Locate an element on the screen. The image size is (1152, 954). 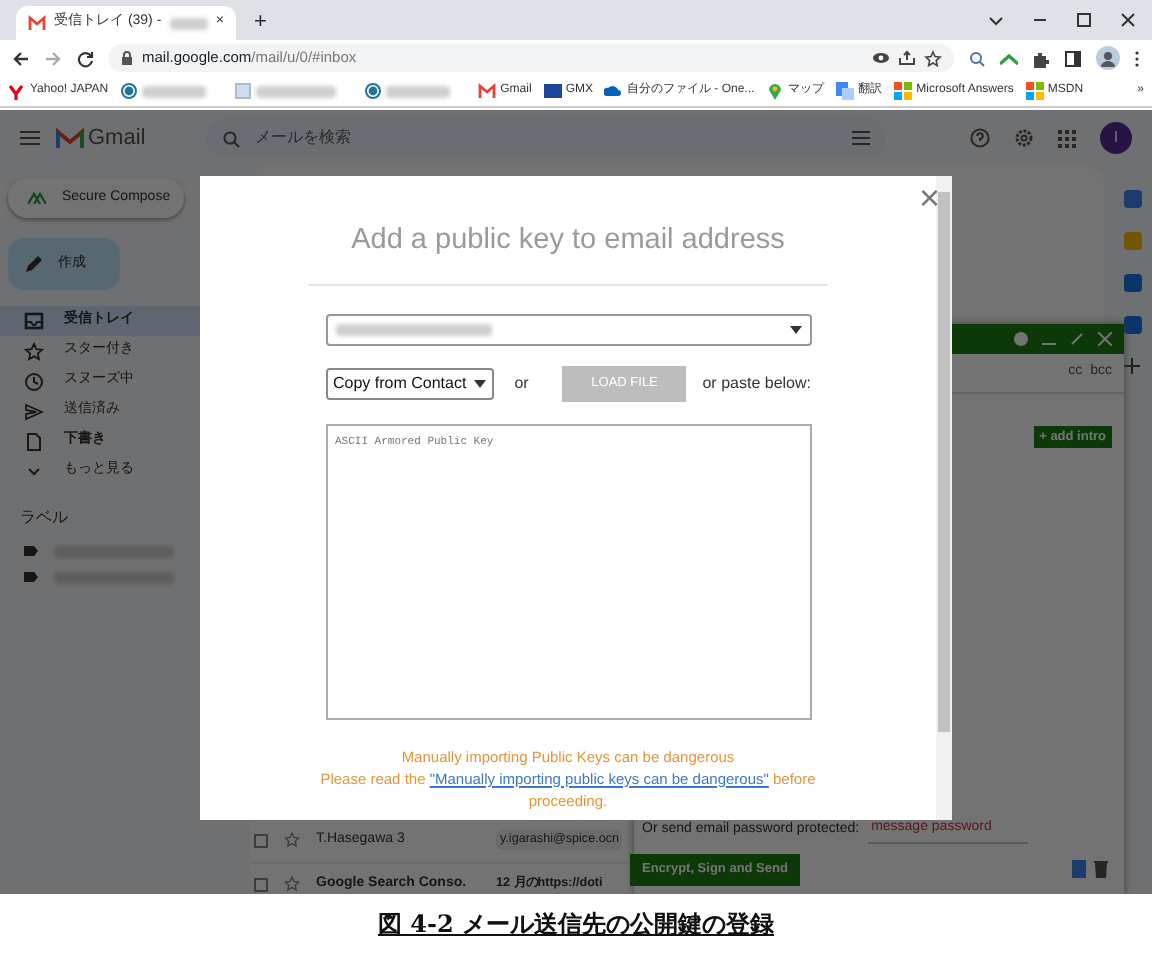
scrollbar is located at coordinates (944, 498).